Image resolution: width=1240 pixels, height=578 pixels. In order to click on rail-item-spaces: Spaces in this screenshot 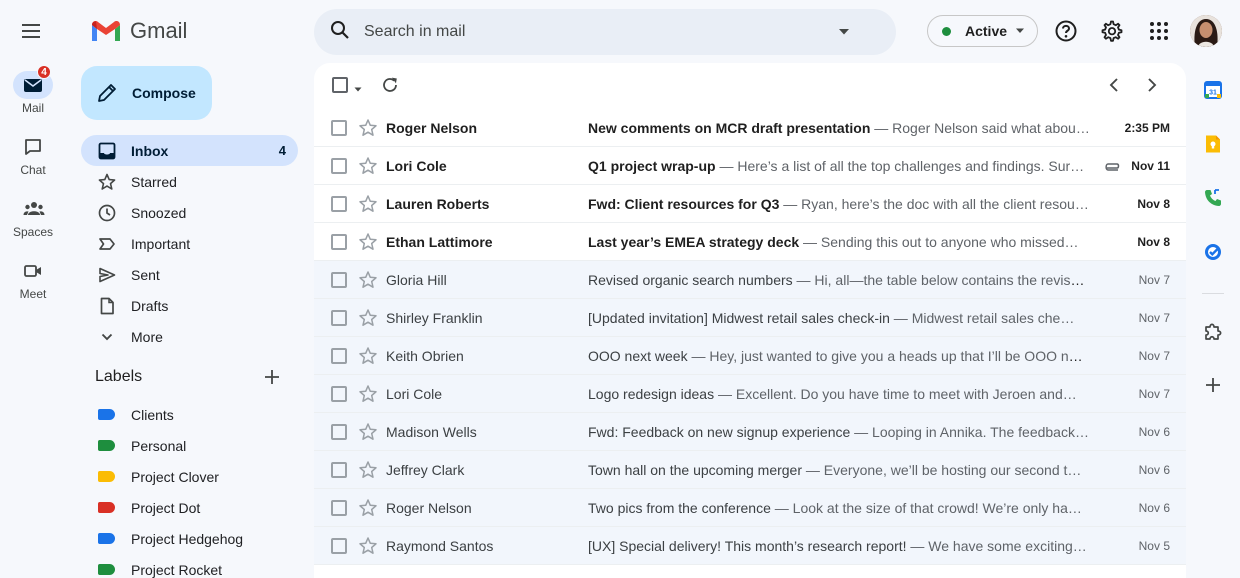, I will do `click(33, 217)`.